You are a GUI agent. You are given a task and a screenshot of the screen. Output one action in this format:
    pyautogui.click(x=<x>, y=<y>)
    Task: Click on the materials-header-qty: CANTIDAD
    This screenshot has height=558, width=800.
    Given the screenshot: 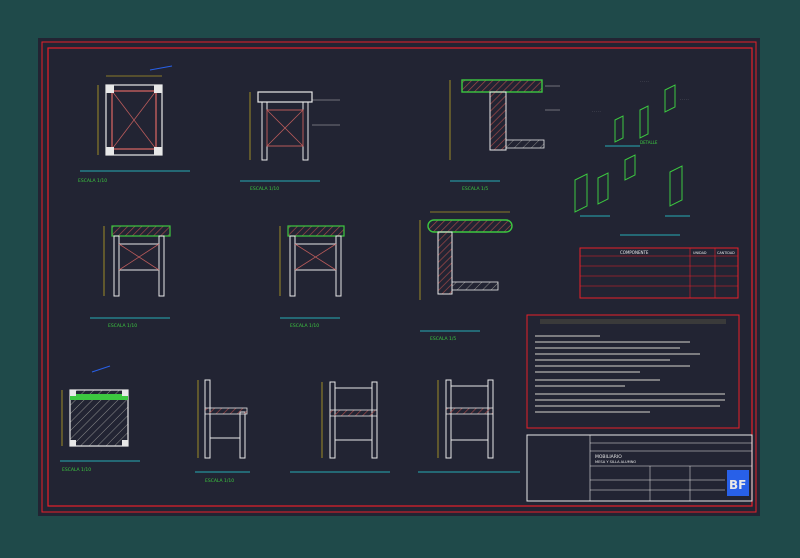 What is the action you would take?
    pyautogui.click(x=726, y=253)
    